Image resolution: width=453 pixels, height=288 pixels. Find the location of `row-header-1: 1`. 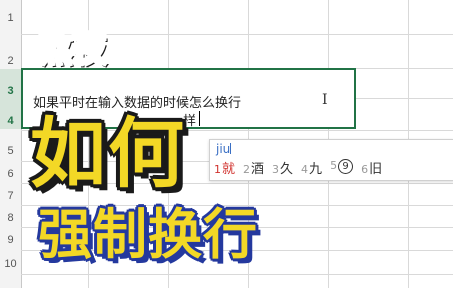

row-header-1: 1 is located at coordinates (10, 18).